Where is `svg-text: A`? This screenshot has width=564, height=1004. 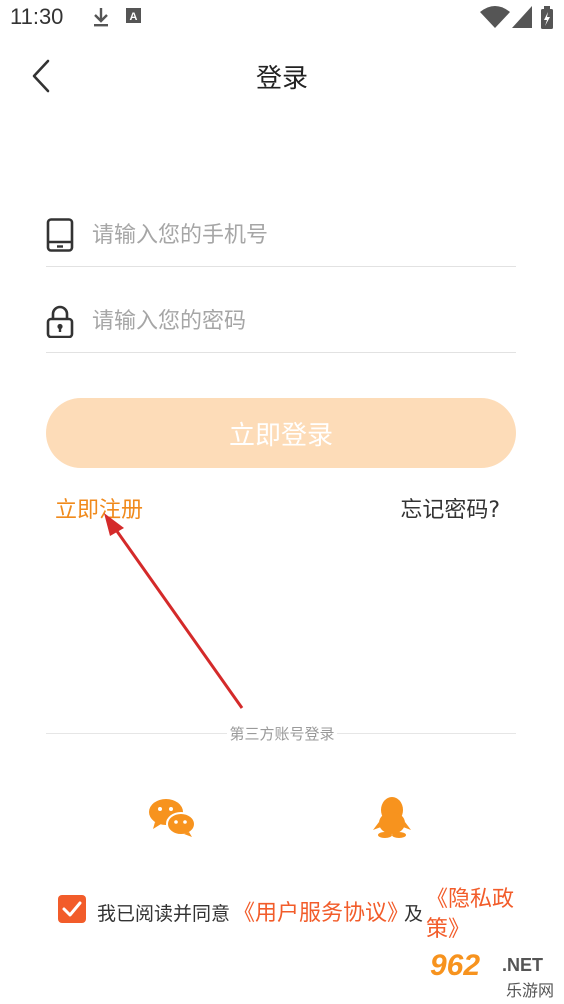
svg-text: A is located at coordinates (134, 17).